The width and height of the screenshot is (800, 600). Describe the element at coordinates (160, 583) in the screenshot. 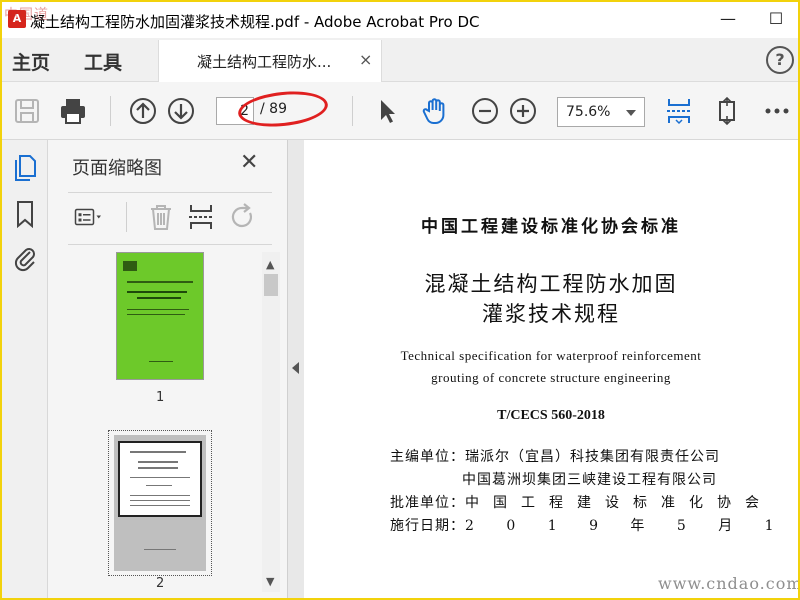

I see `thumbnail-page-number: 2` at that location.